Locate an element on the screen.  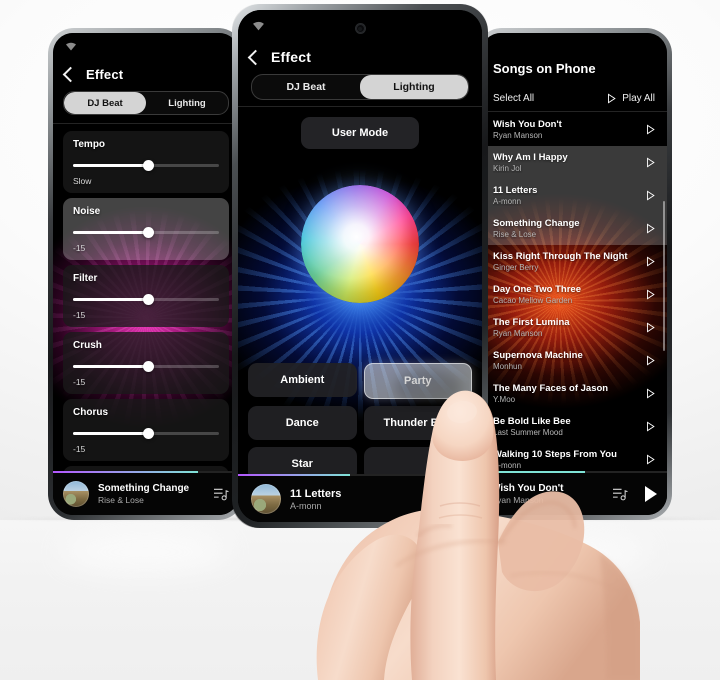
list-item: The Many Faces of Jason Y.Moo is located at coordinates (574, 393).